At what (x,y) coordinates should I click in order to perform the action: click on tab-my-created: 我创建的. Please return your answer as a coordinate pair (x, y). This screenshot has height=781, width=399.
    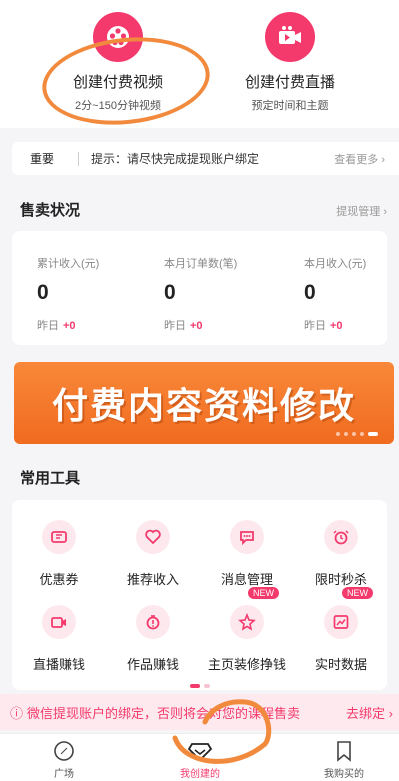
    Looking at the image, I should click on (200, 760).